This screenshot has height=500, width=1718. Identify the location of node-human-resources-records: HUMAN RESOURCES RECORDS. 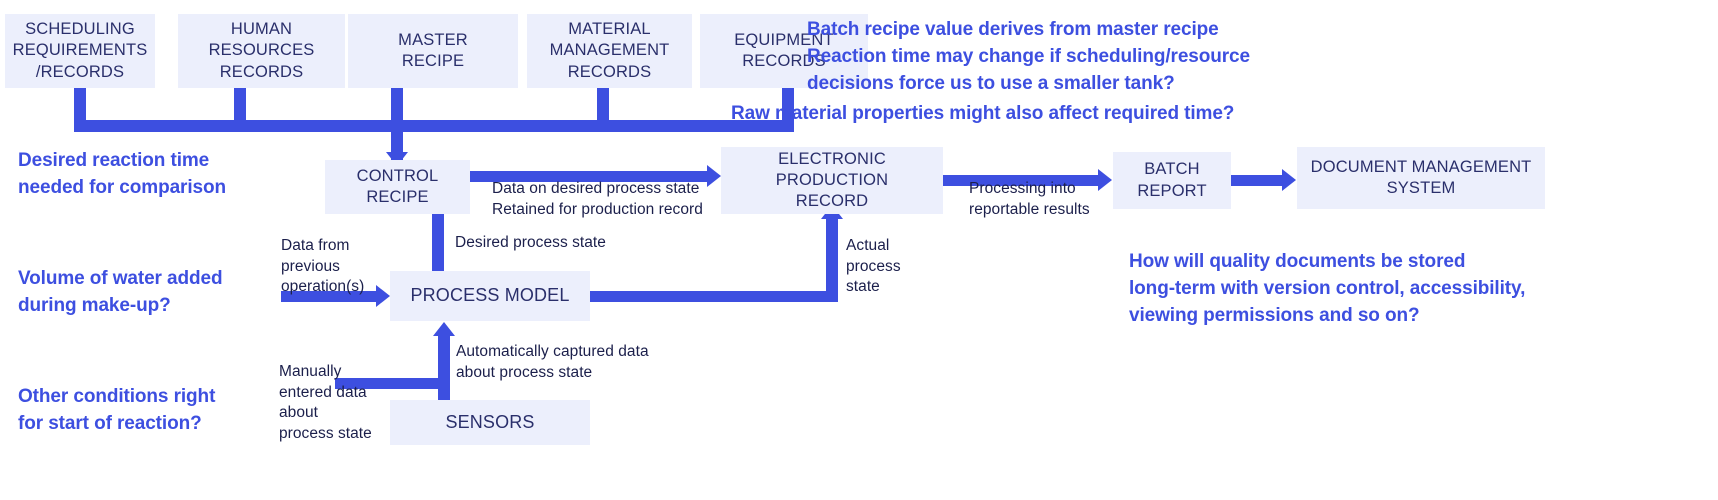
(261, 51).